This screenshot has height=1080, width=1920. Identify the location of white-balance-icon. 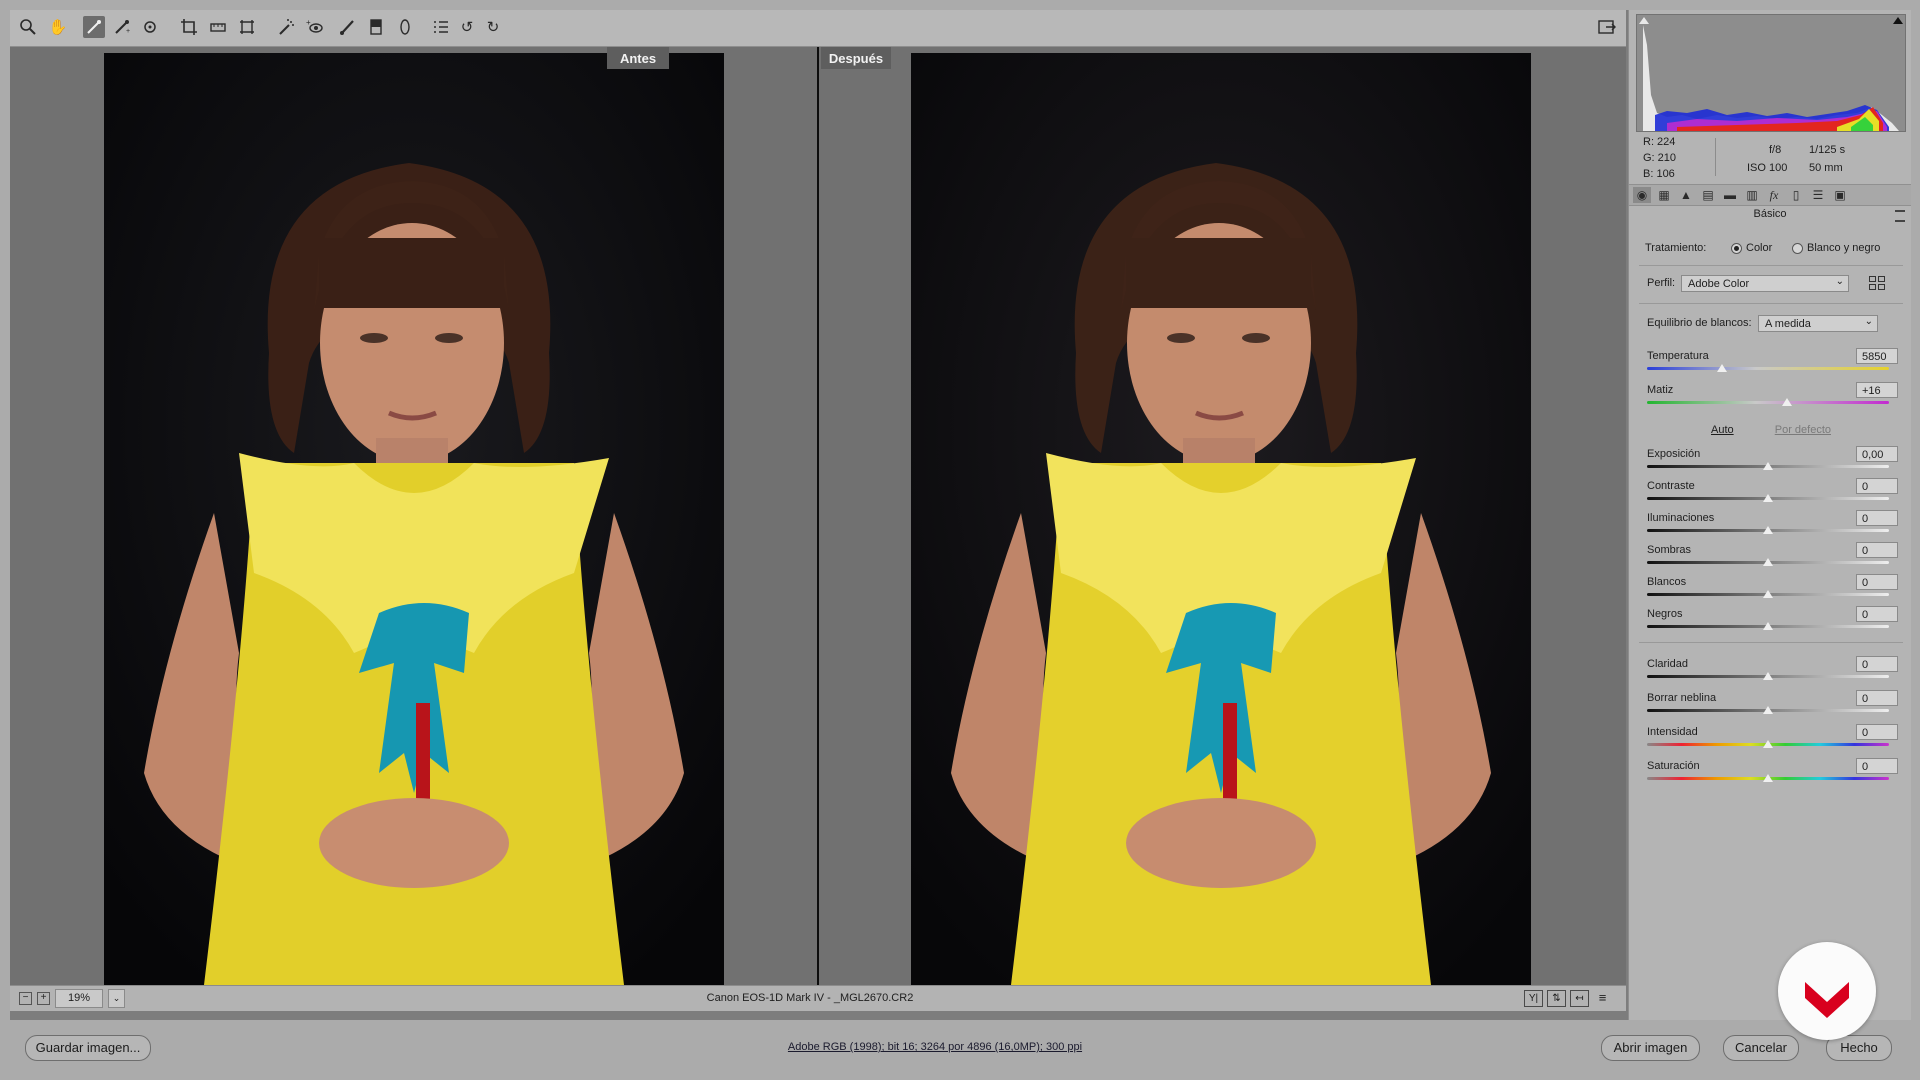
(94, 27).